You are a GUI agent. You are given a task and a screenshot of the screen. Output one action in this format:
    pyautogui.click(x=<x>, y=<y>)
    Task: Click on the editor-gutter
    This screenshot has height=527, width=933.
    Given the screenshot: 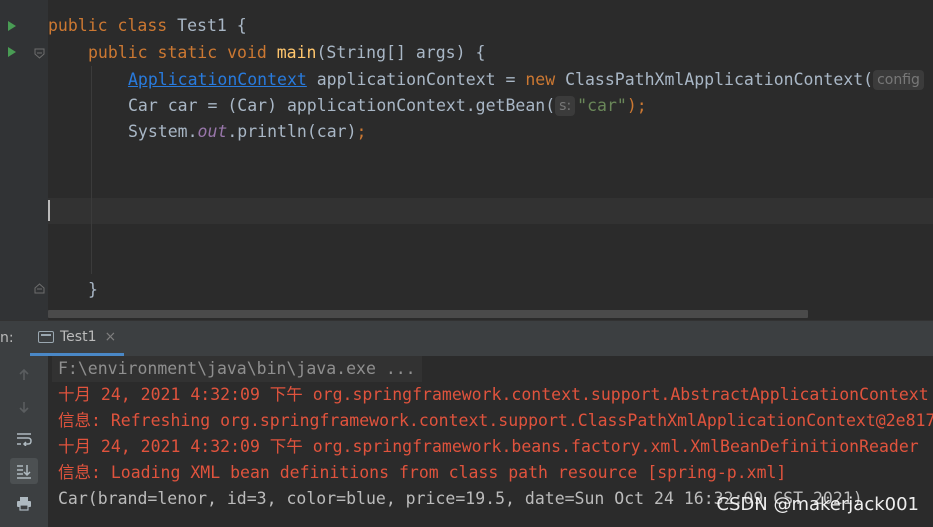 What is the action you would take?
    pyautogui.click(x=24, y=160)
    